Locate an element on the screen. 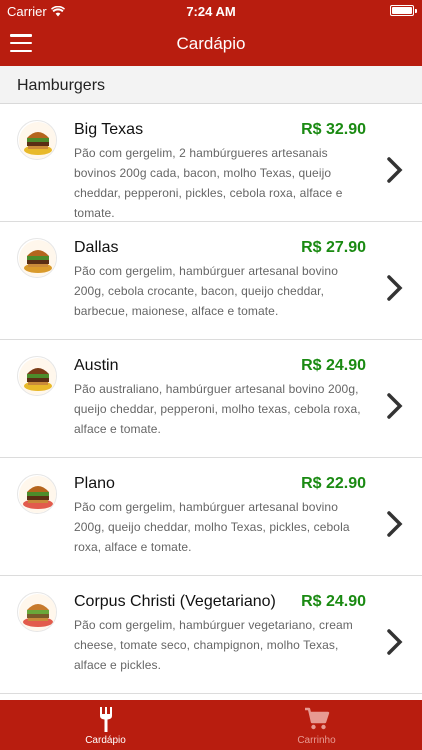  page-title: Cardápio is located at coordinates (211, 43).